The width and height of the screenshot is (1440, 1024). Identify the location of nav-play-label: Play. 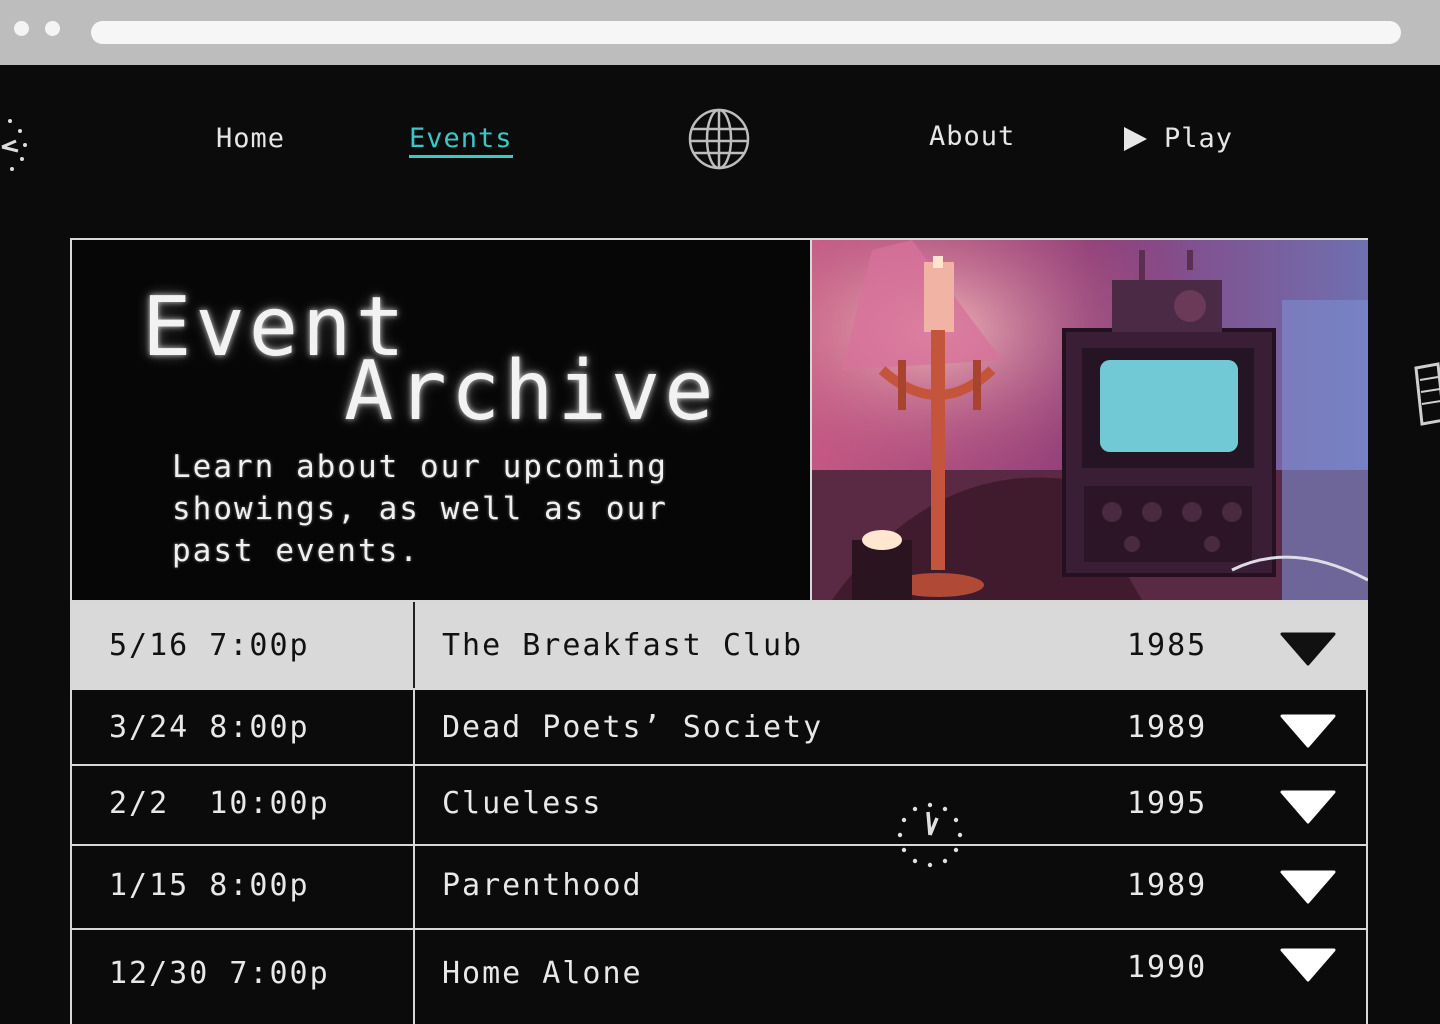
(1199, 138).